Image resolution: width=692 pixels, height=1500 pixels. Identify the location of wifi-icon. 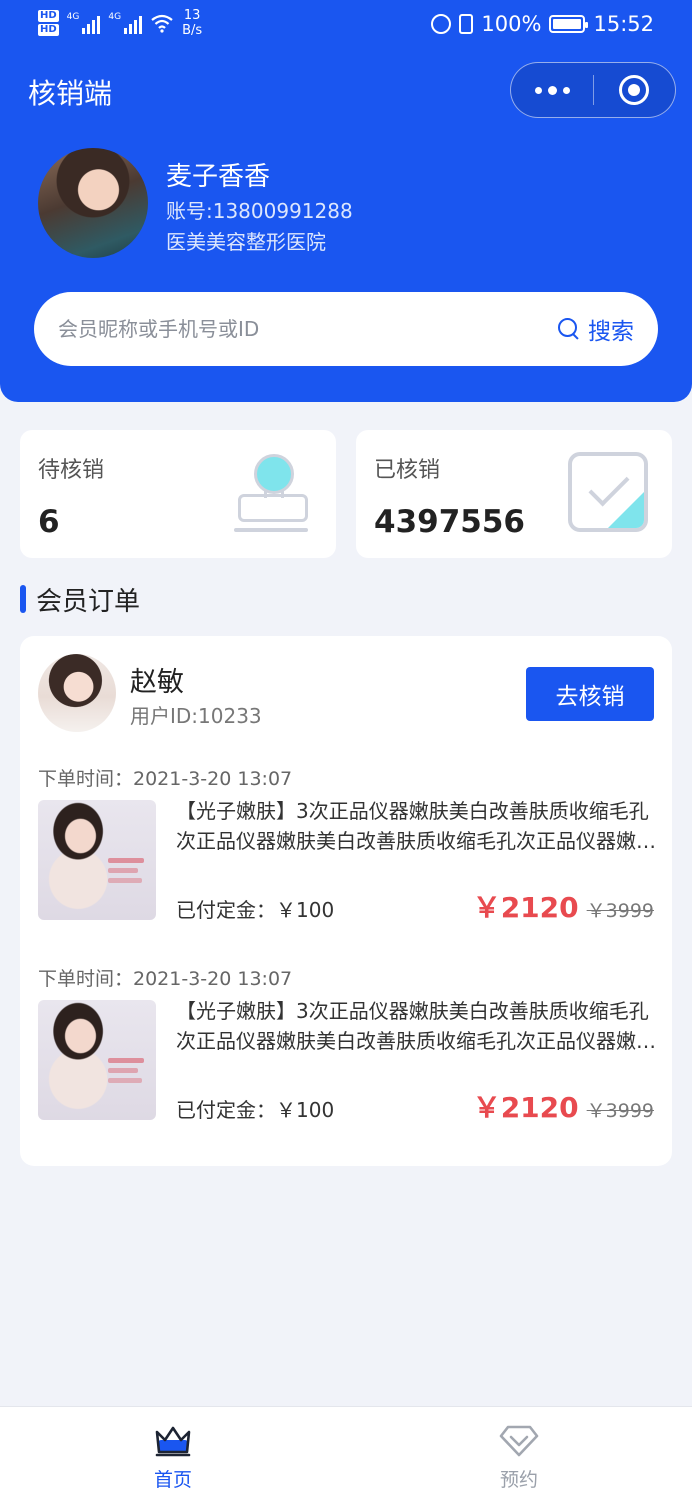
(162, 23).